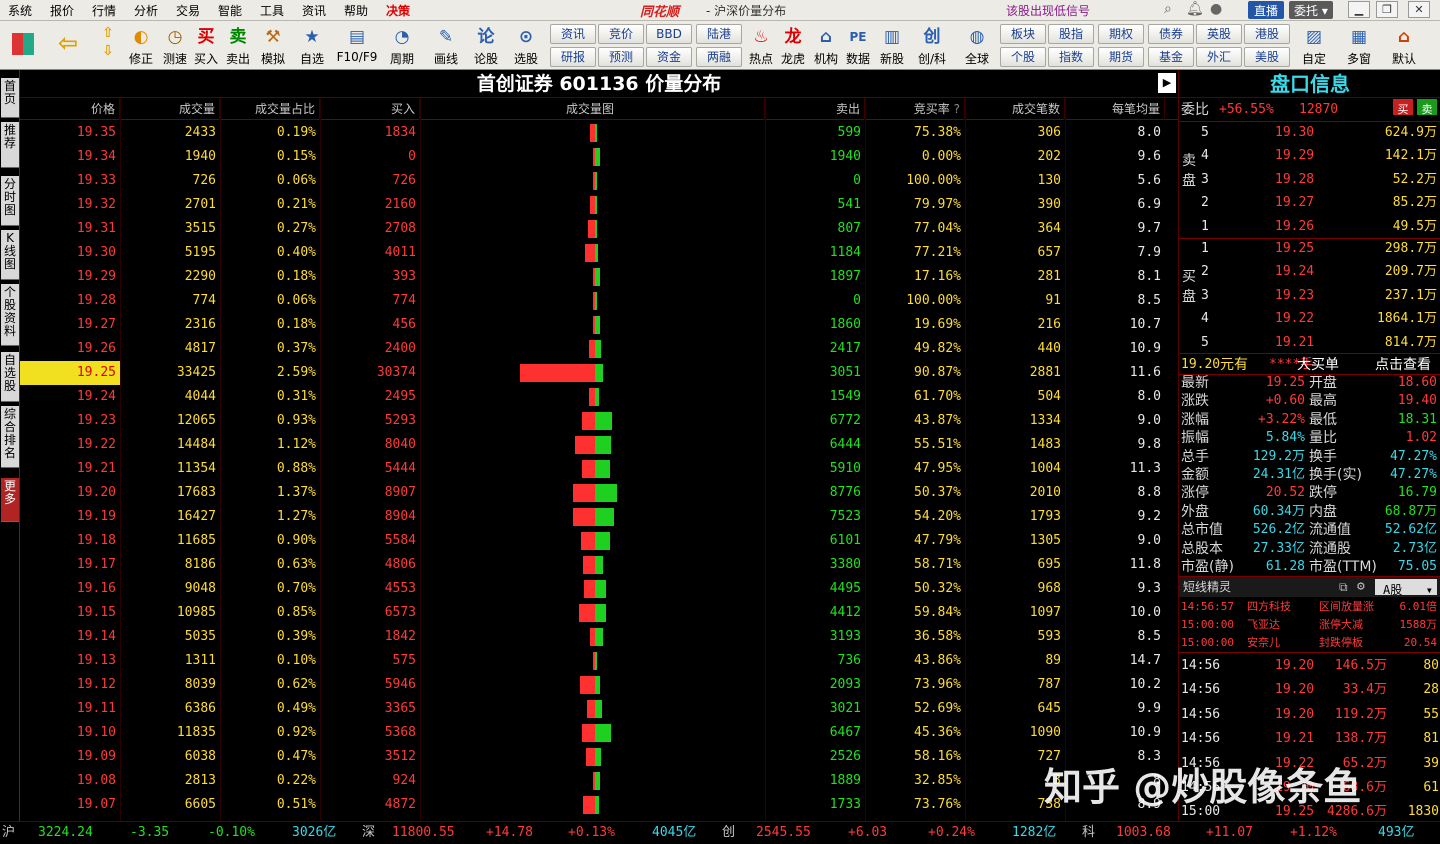 Image resolution: width=1440 pixels, height=844 pixels. I want to click on btn-stock: 个股, so click(1023, 57).